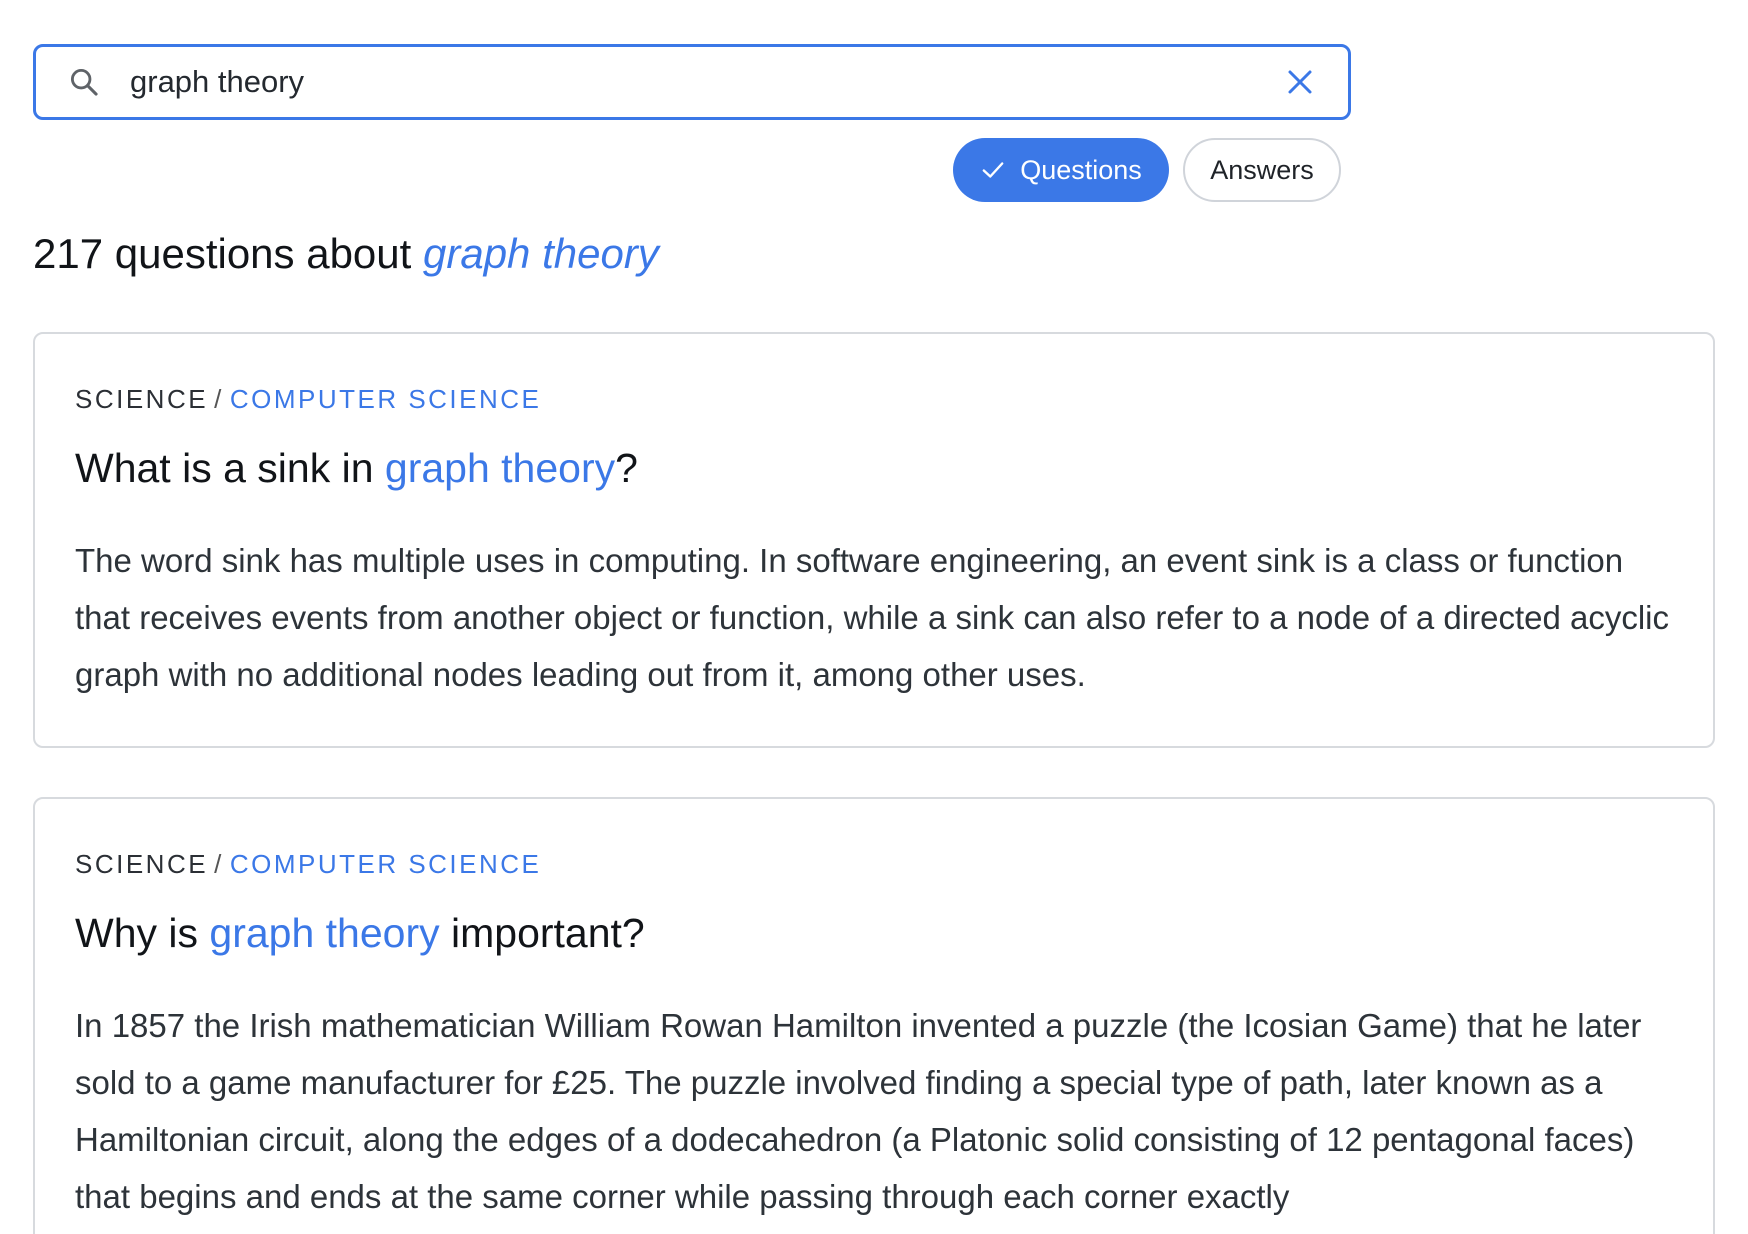 This screenshot has height=1234, width=1748. What do you see at coordinates (994, 170) in the screenshot?
I see `check-icon` at bounding box center [994, 170].